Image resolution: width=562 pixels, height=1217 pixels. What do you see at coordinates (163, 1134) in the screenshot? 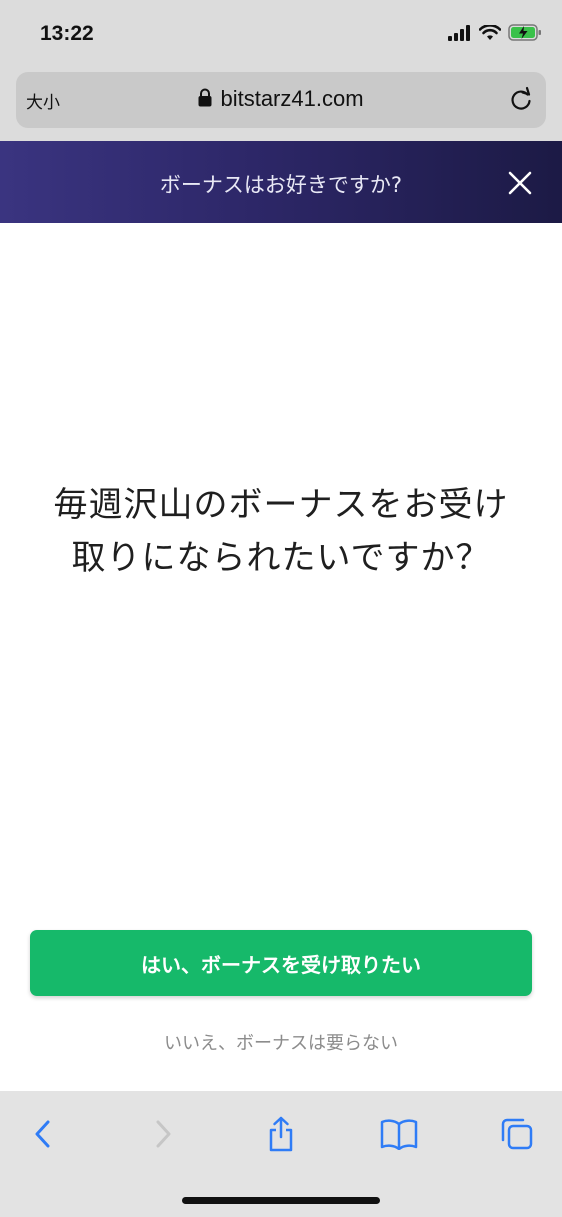
I see `forward-icon` at bounding box center [163, 1134].